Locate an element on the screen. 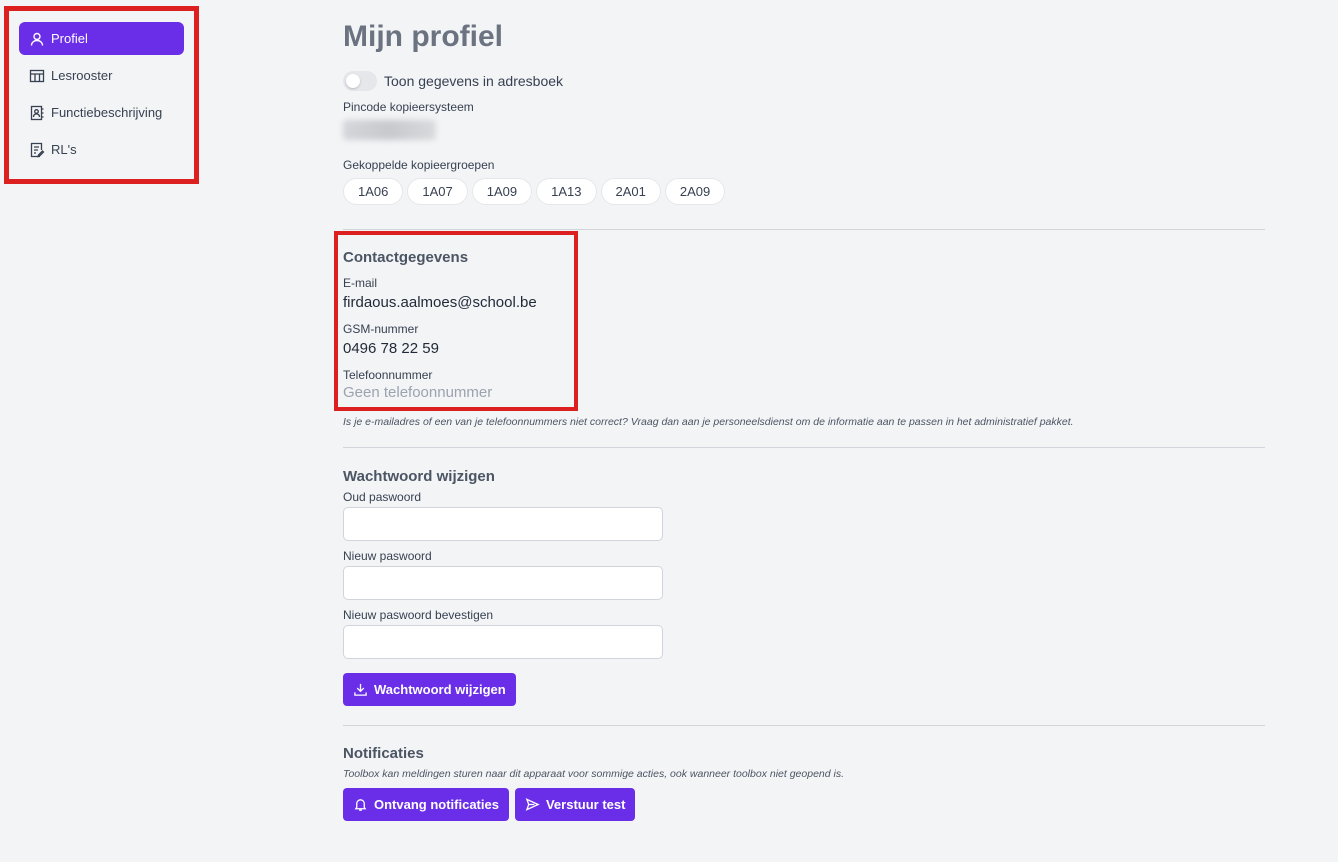 The width and height of the screenshot is (1338, 862). send-test-label: Verstuur test is located at coordinates (585, 804).